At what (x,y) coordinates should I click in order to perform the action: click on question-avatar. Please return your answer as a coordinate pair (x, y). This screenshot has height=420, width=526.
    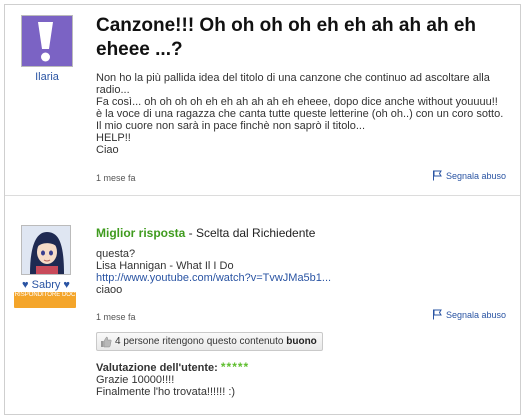
    Looking at the image, I should click on (47, 41).